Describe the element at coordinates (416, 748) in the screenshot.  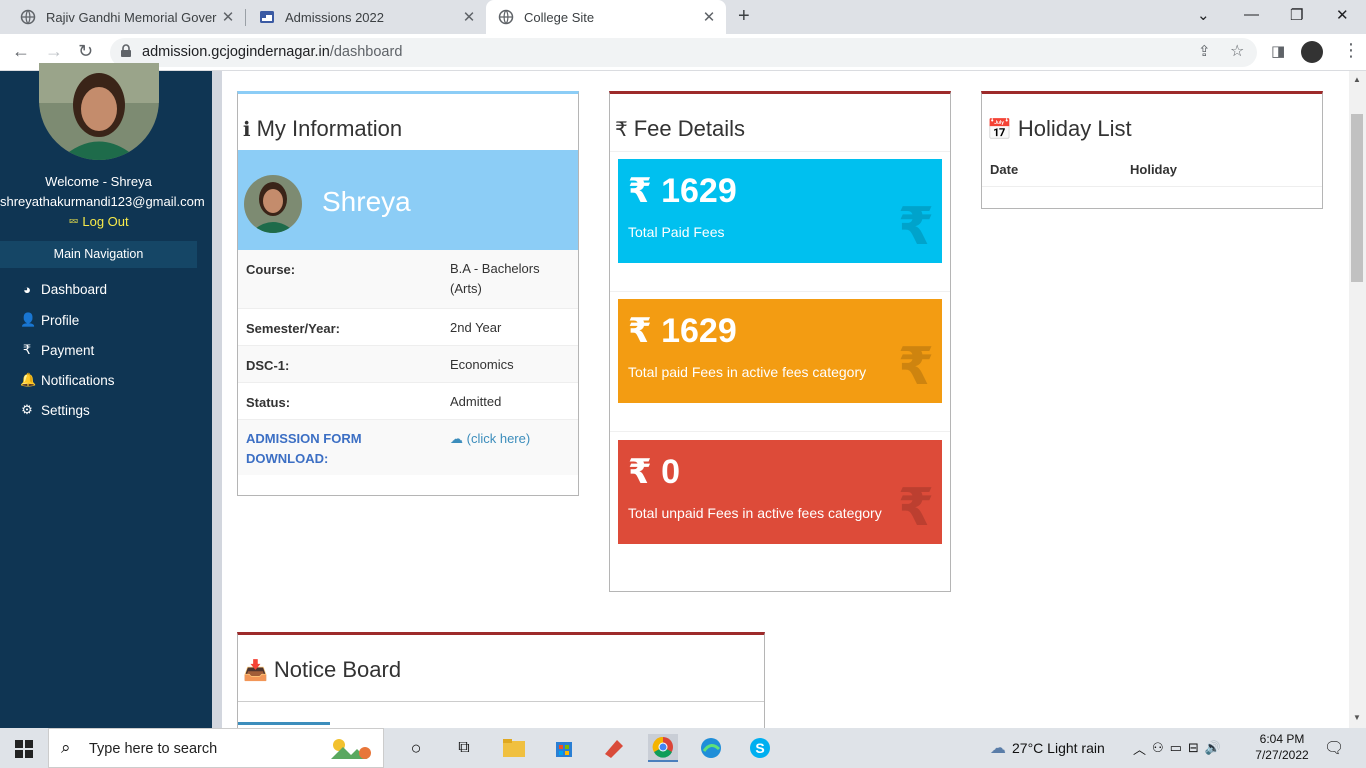
I see `cortana-icon: ○` at that location.